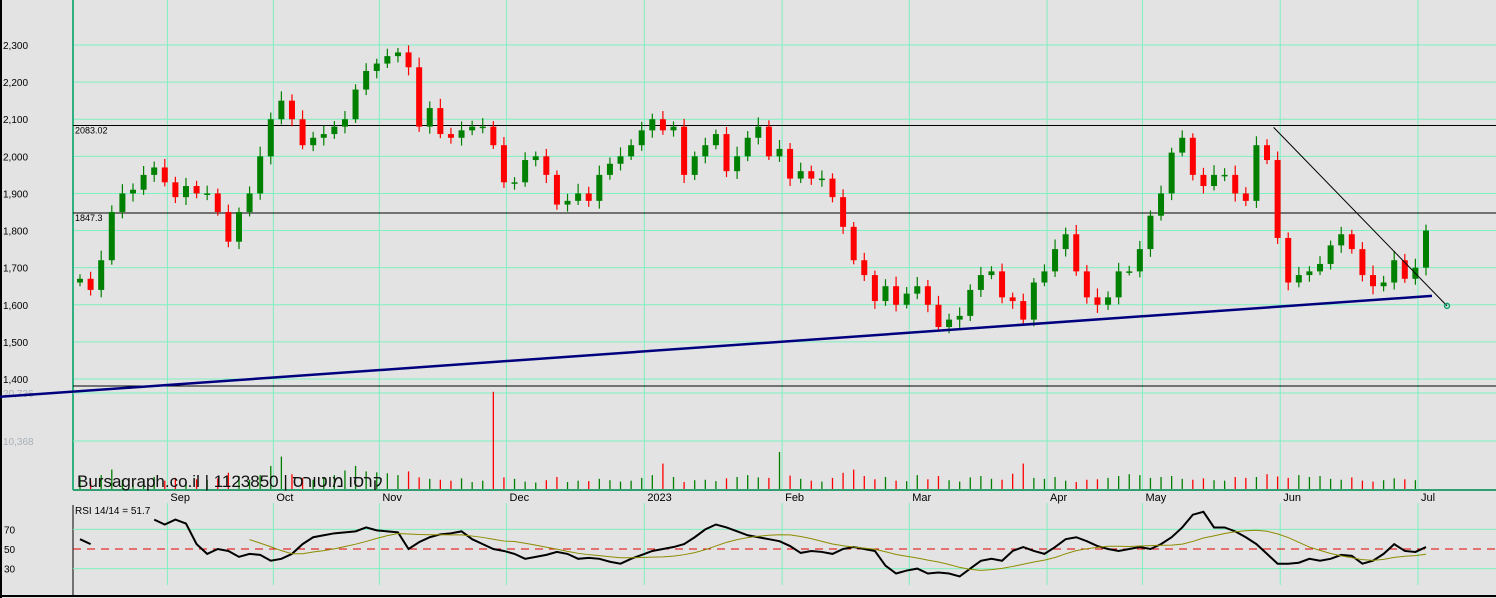  I want to click on rsi-tick-label: 70, so click(10, 530).